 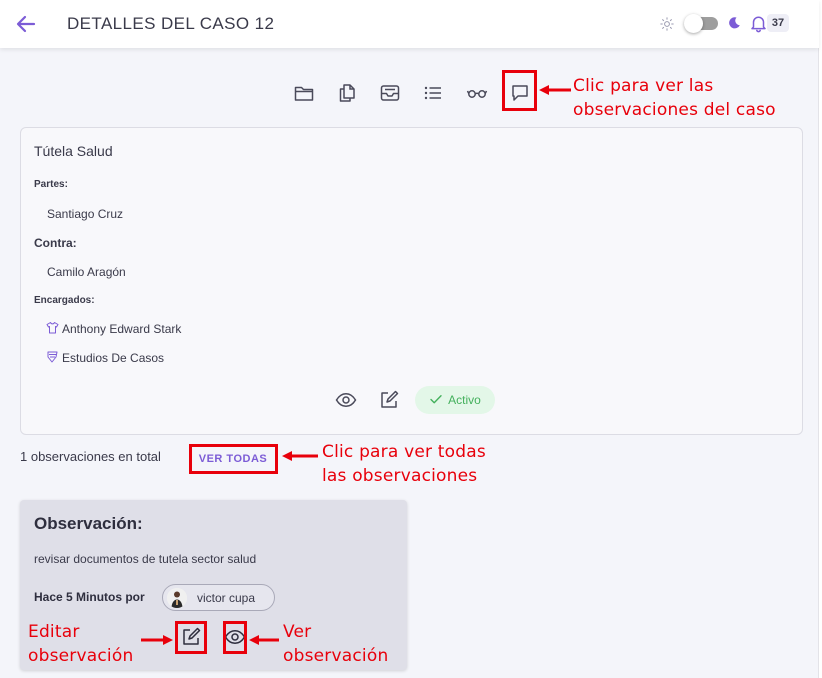 I want to click on annotation-line: Clic para ver todas, so click(x=404, y=452).